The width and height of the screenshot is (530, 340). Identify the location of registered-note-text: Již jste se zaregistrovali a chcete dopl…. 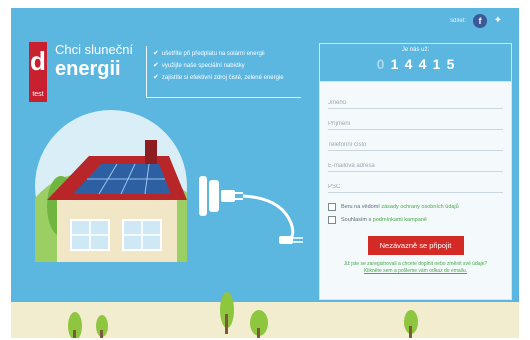
(415, 264).